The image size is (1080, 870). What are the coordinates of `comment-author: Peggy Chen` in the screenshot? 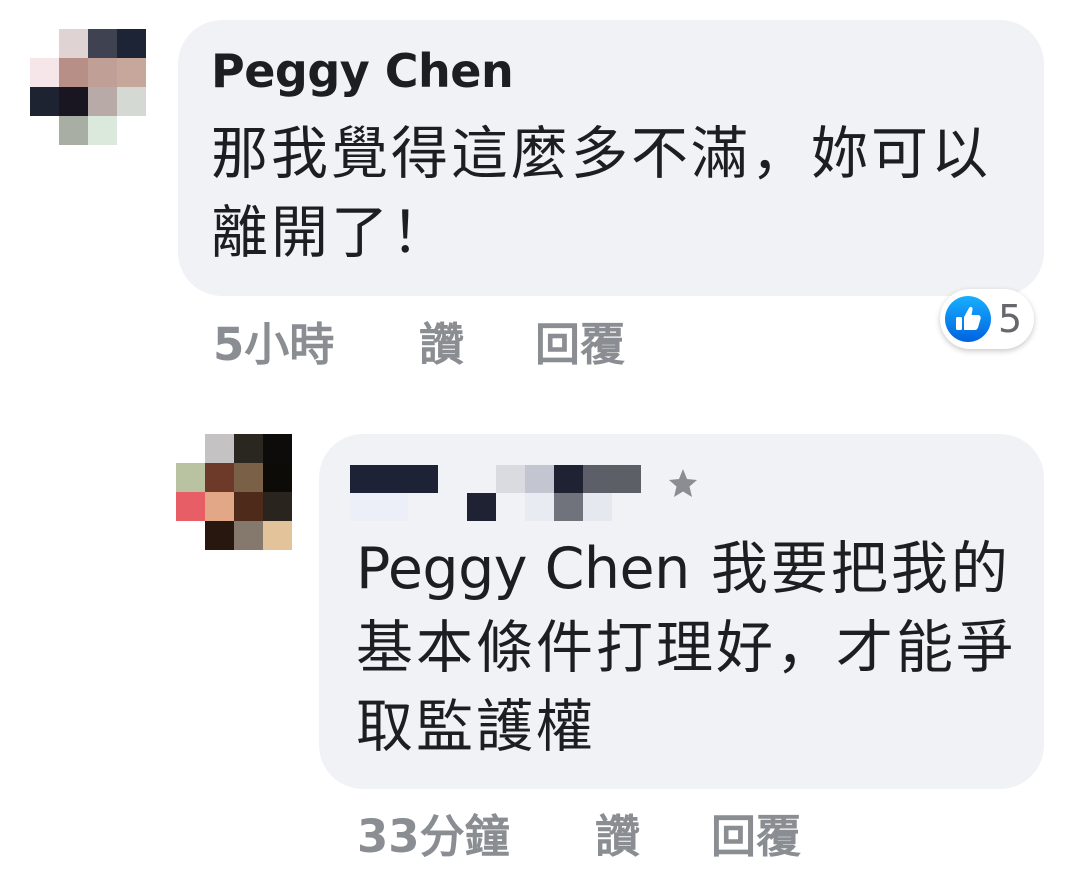 It's located at (362, 71).